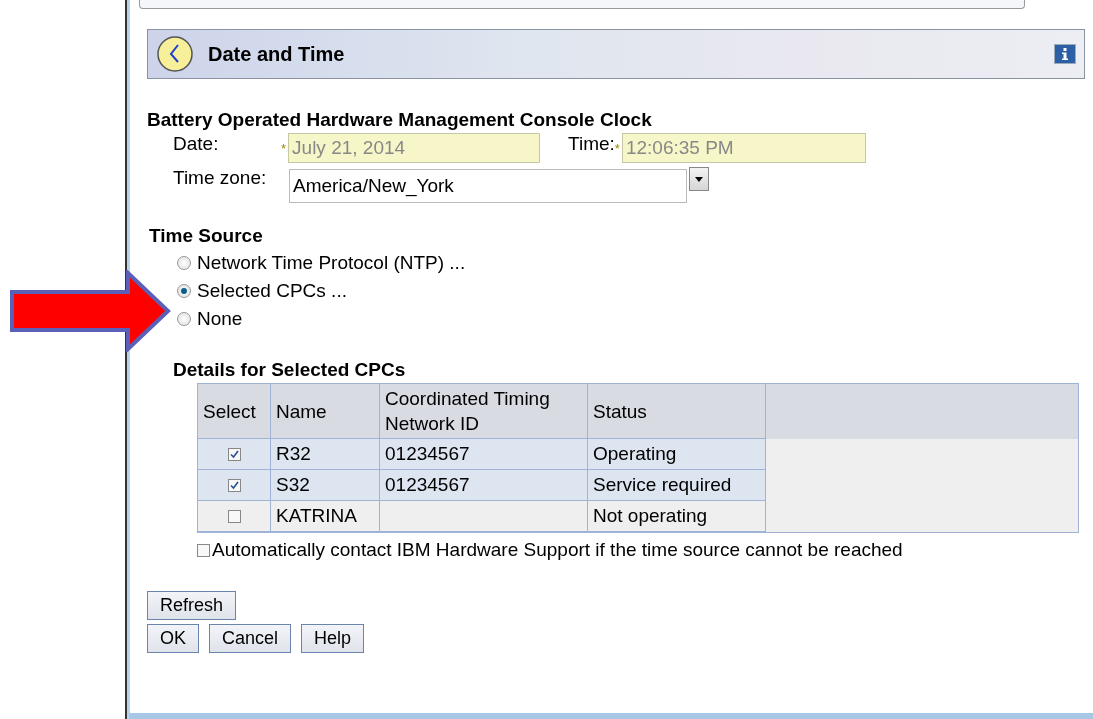 This screenshot has height=719, width=1093. Describe the element at coordinates (557, 550) in the screenshot. I see `checkbox-label: Automatically contact IBM Hardware Support if the time source cannot be reached` at that location.